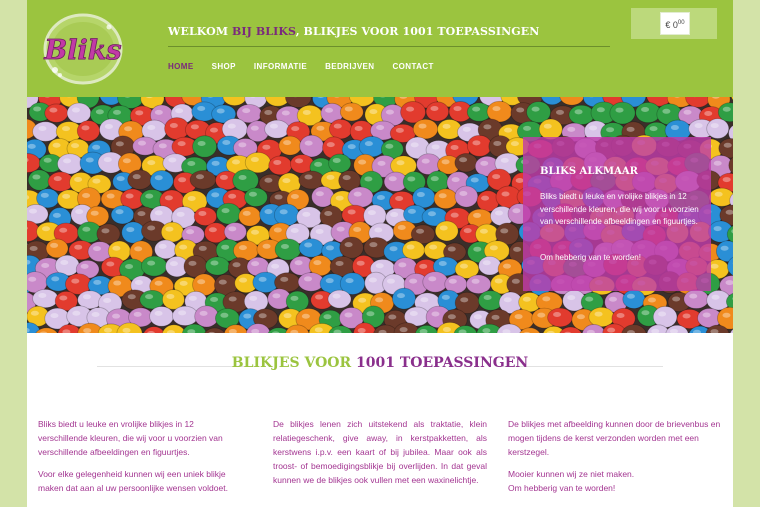 Image resolution: width=760 pixels, height=507 pixels. What do you see at coordinates (181, 66) in the screenshot?
I see `nav-home: HOME` at bounding box center [181, 66].